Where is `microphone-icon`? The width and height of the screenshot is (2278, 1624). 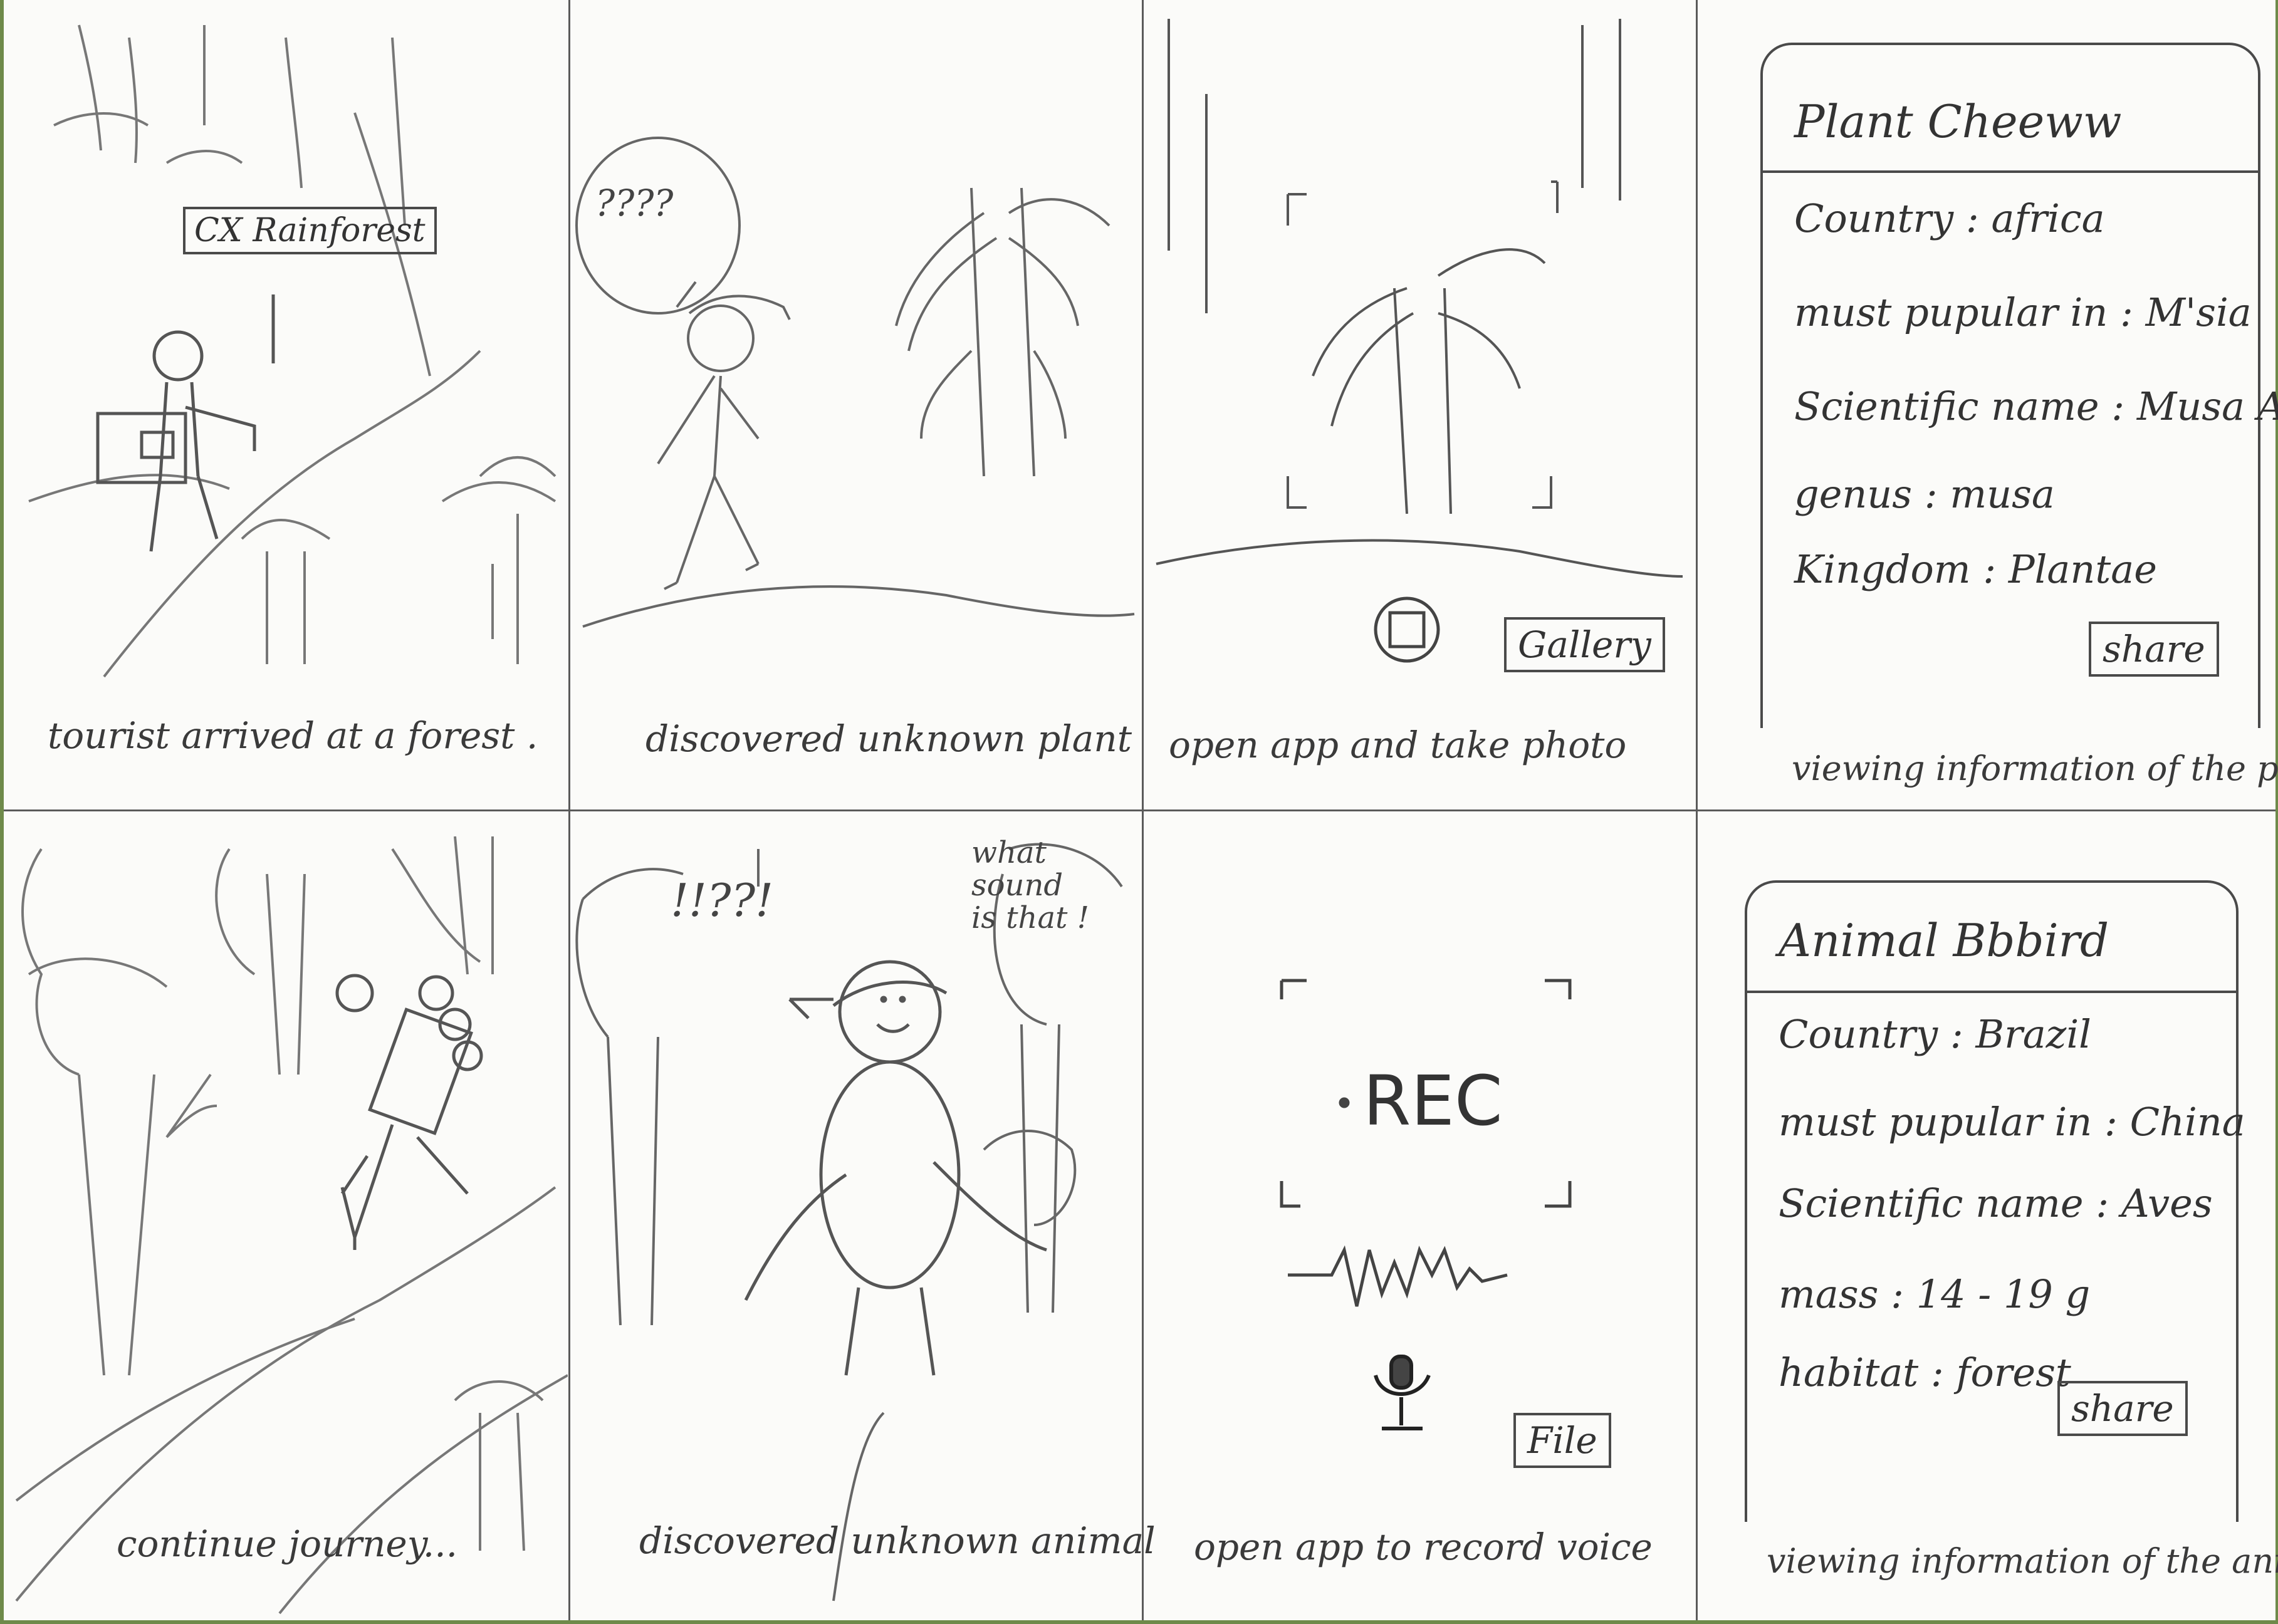
microphone-icon is located at coordinates (1419, 1215).